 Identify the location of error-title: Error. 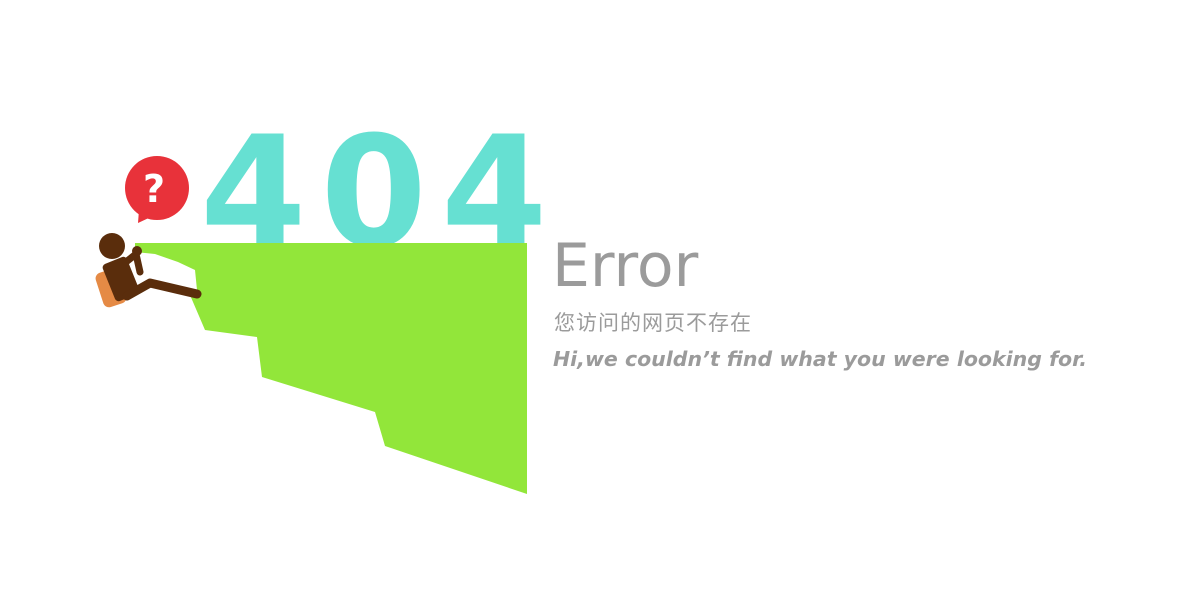
(625, 266).